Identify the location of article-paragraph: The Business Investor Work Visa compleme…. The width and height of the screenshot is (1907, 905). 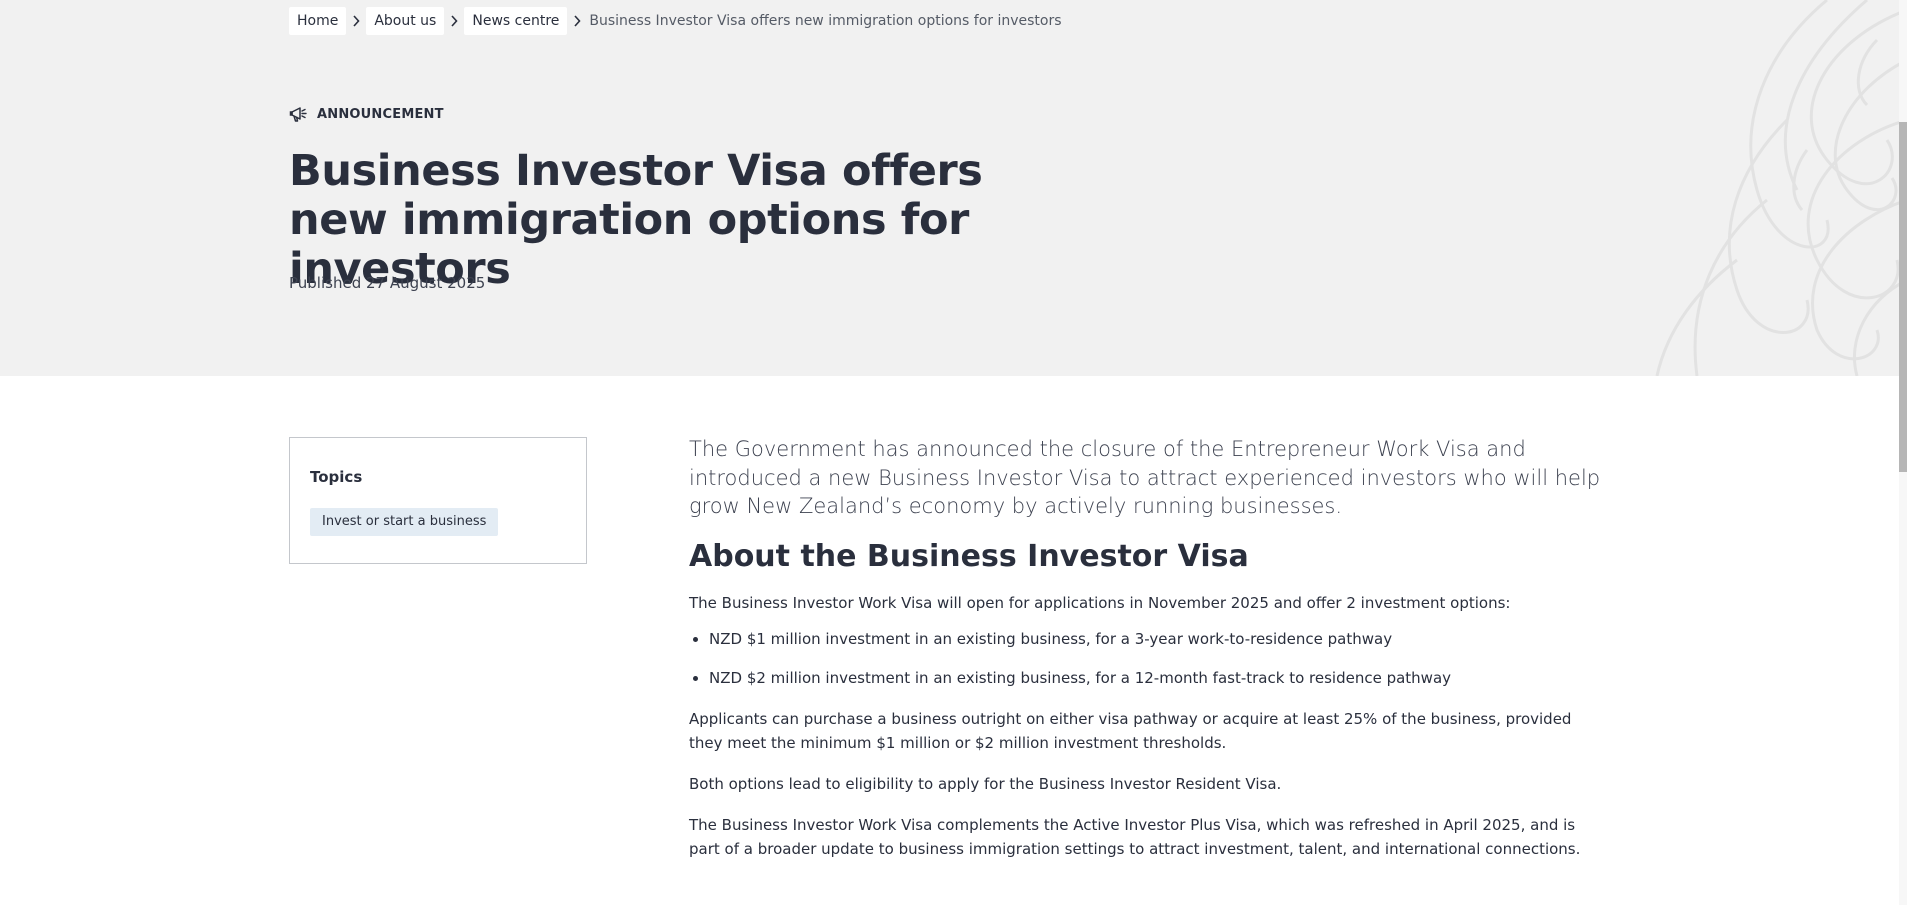
(1135, 836).